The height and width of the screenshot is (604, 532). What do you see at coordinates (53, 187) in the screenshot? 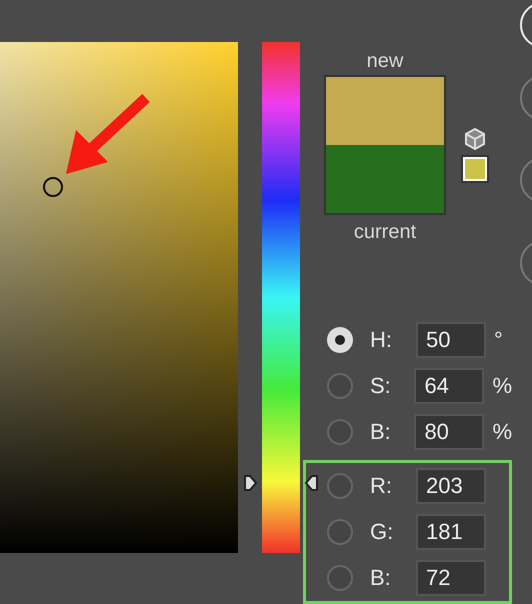
I see `color-marker` at bounding box center [53, 187].